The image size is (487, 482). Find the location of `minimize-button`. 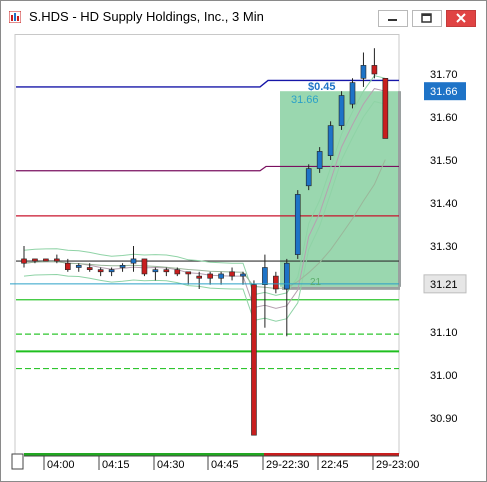

minimize-button is located at coordinates (393, 18).